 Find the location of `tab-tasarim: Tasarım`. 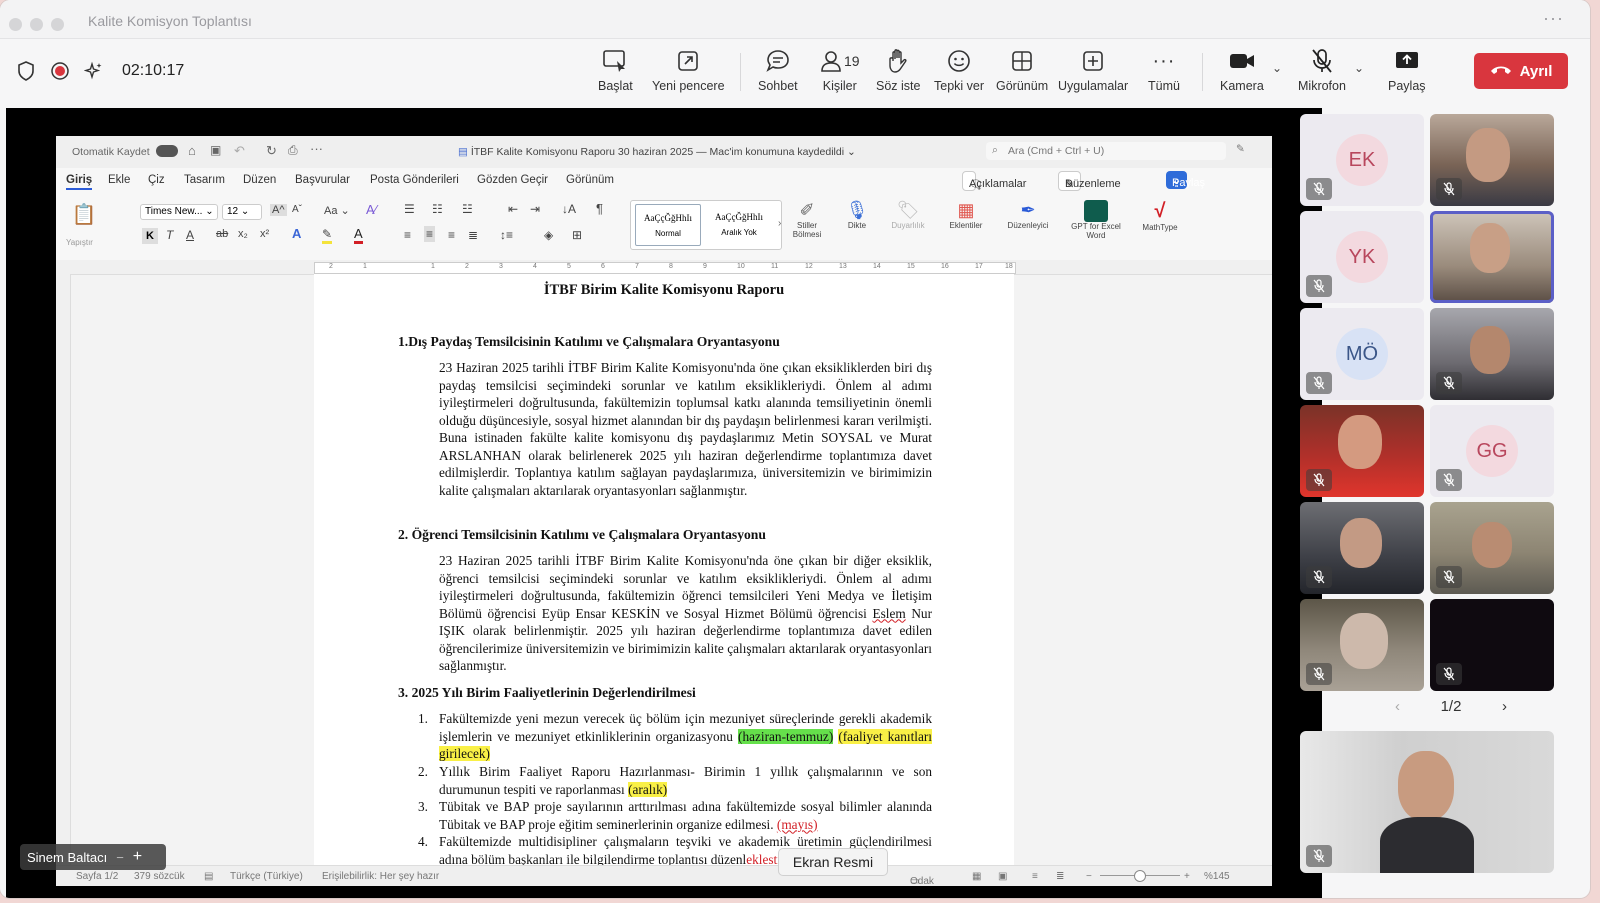

tab-tasarim: Tasarım is located at coordinates (204, 180).